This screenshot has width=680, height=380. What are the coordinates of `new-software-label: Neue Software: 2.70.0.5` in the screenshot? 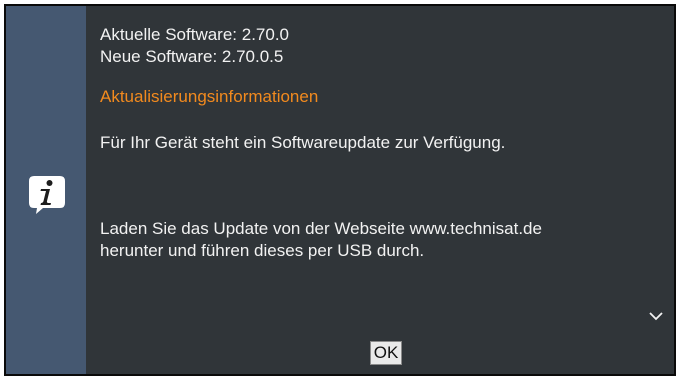 It's located at (192, 56).